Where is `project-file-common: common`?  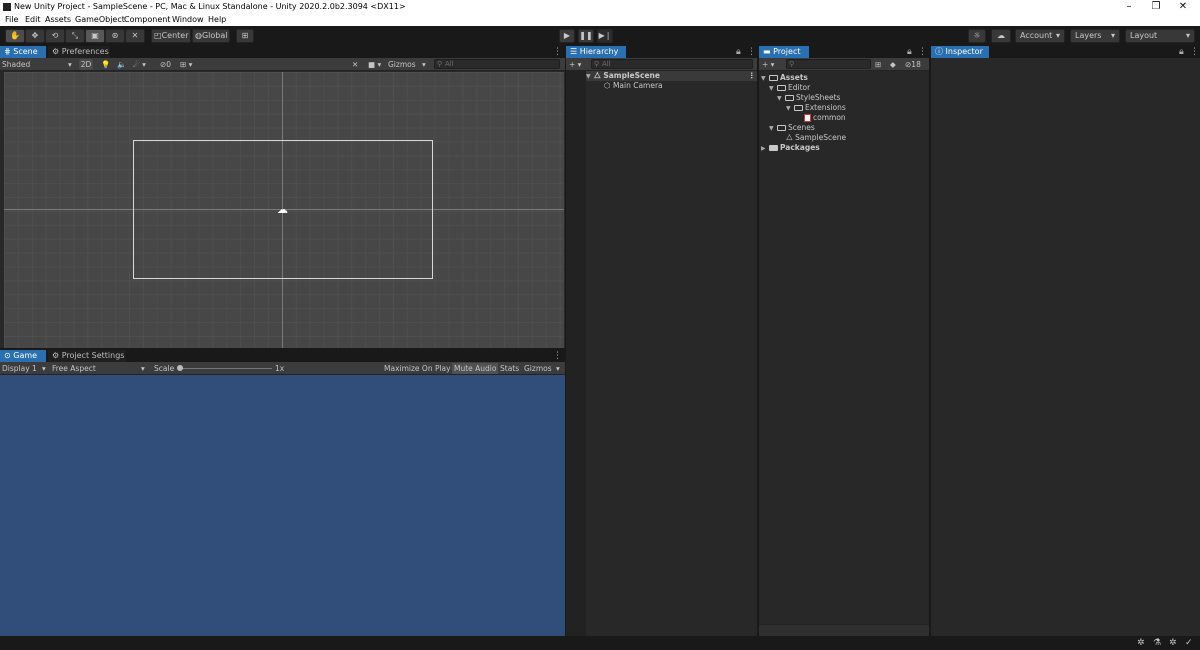 project-file-common: common is located at coordinates (825, 118).